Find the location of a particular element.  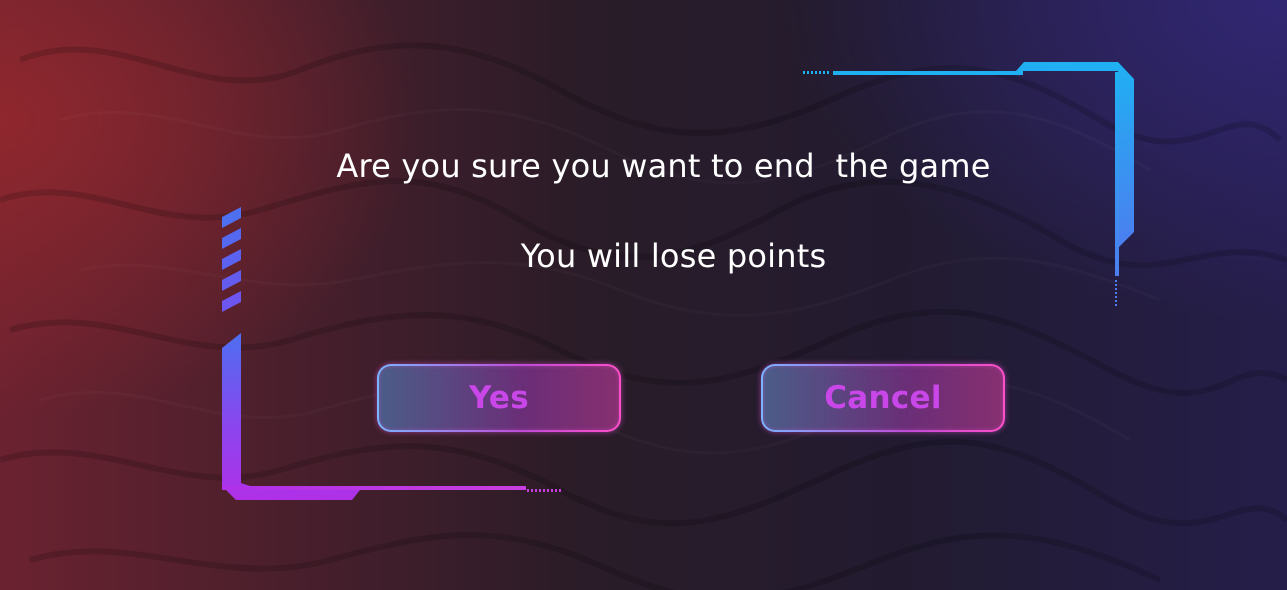

dialog-question: Are you sure you want to end the game is located at coordinates (663, 166).